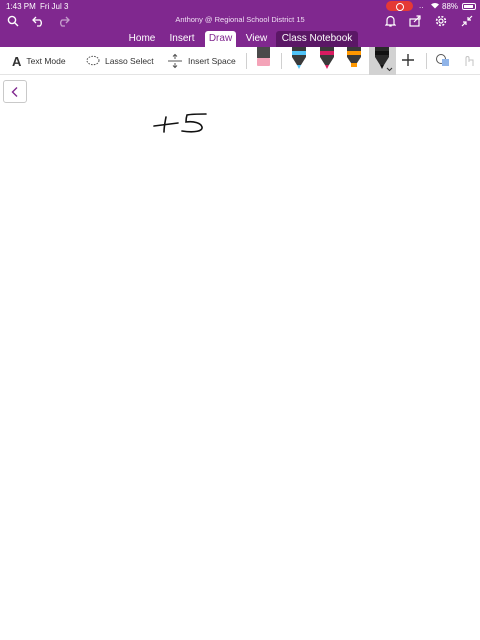 Image resolution: width=480 pixels, height=640 pixels. What do you see at coordinates (182, 39) in the screenshot?
I see `tab-insert: Insert` at bounding box center [182, 39].